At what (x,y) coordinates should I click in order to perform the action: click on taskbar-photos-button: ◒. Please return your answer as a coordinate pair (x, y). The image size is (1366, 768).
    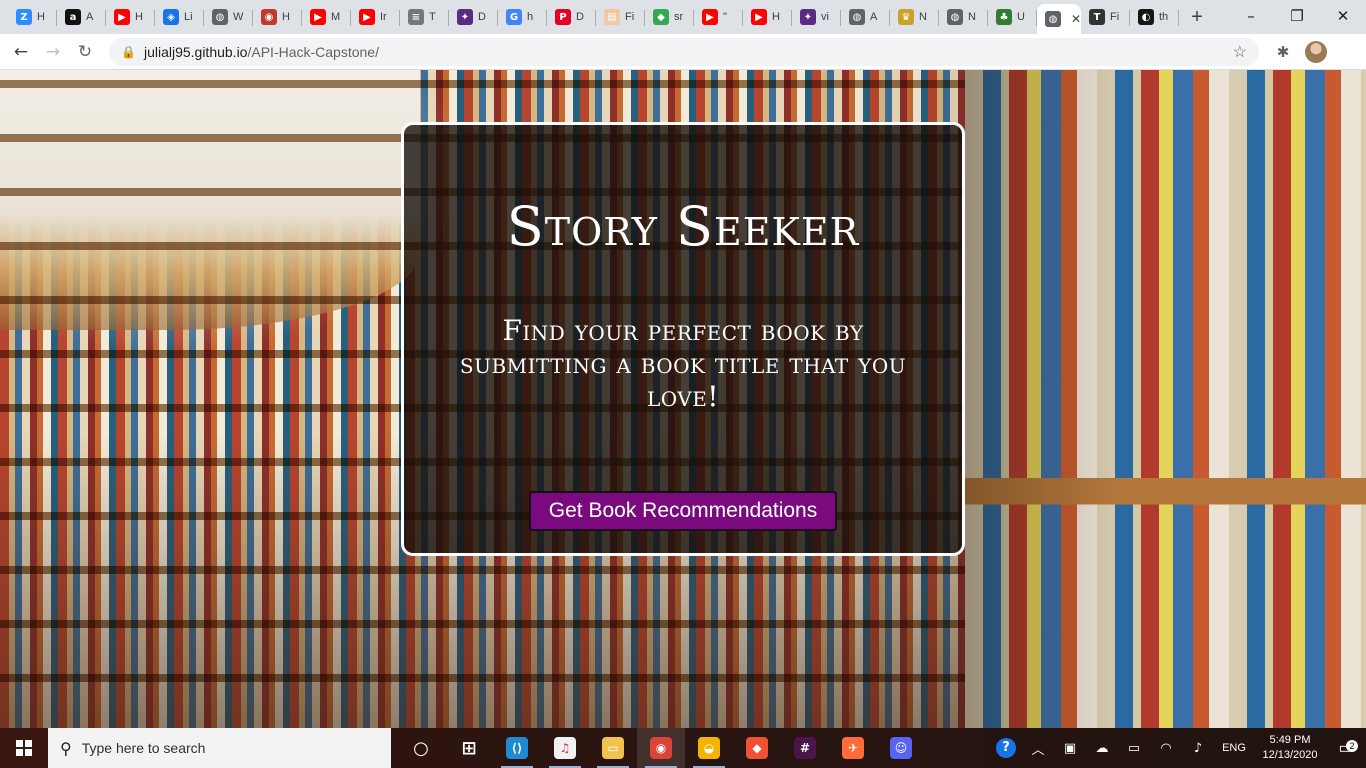
    Looking at the image, I should click on (709, 748).